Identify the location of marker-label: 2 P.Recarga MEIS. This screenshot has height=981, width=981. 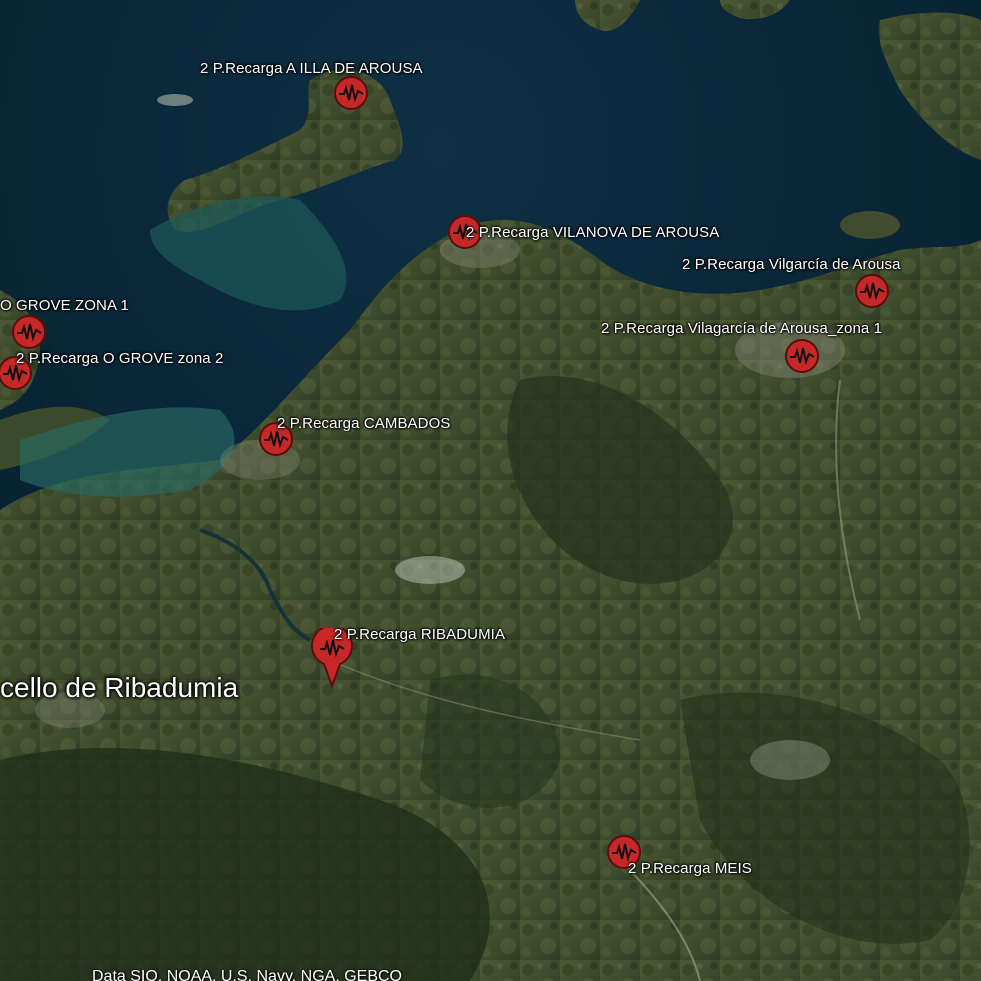
(690, 868).